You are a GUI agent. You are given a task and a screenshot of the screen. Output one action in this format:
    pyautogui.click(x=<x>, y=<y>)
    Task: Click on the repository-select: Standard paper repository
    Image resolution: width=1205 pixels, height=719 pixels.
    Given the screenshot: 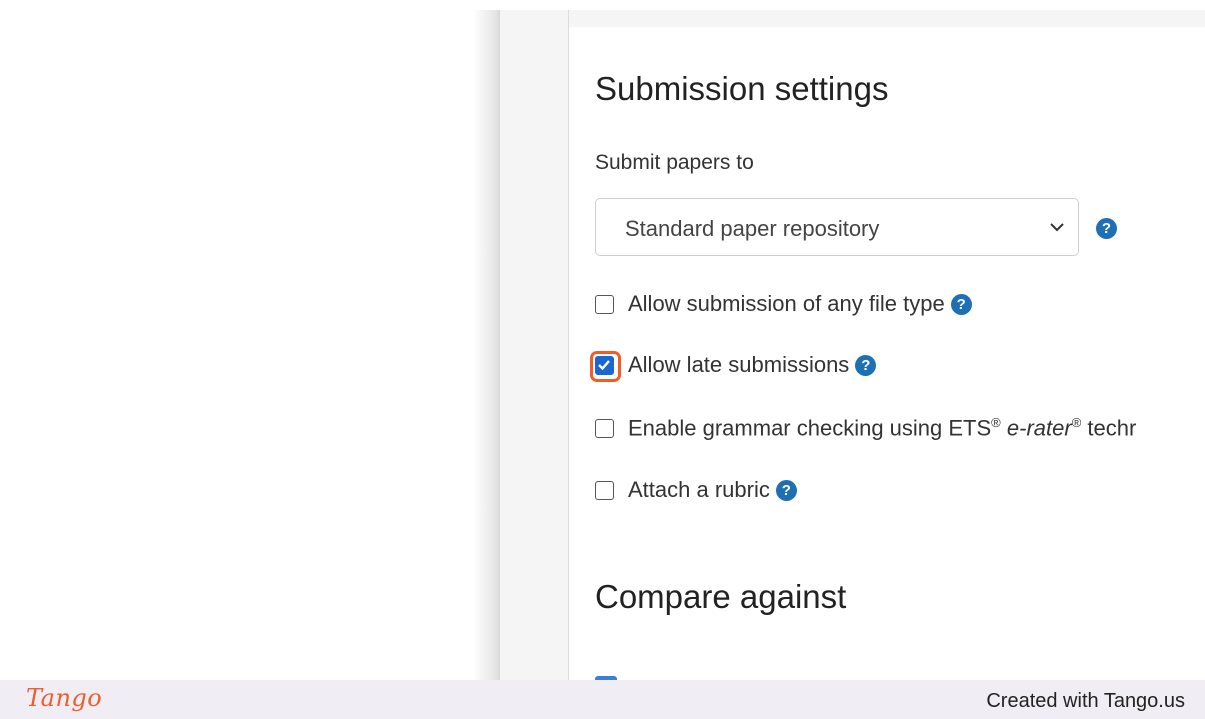 What is the action you would take?
    pyautogui.click(x=837, y=227)
    